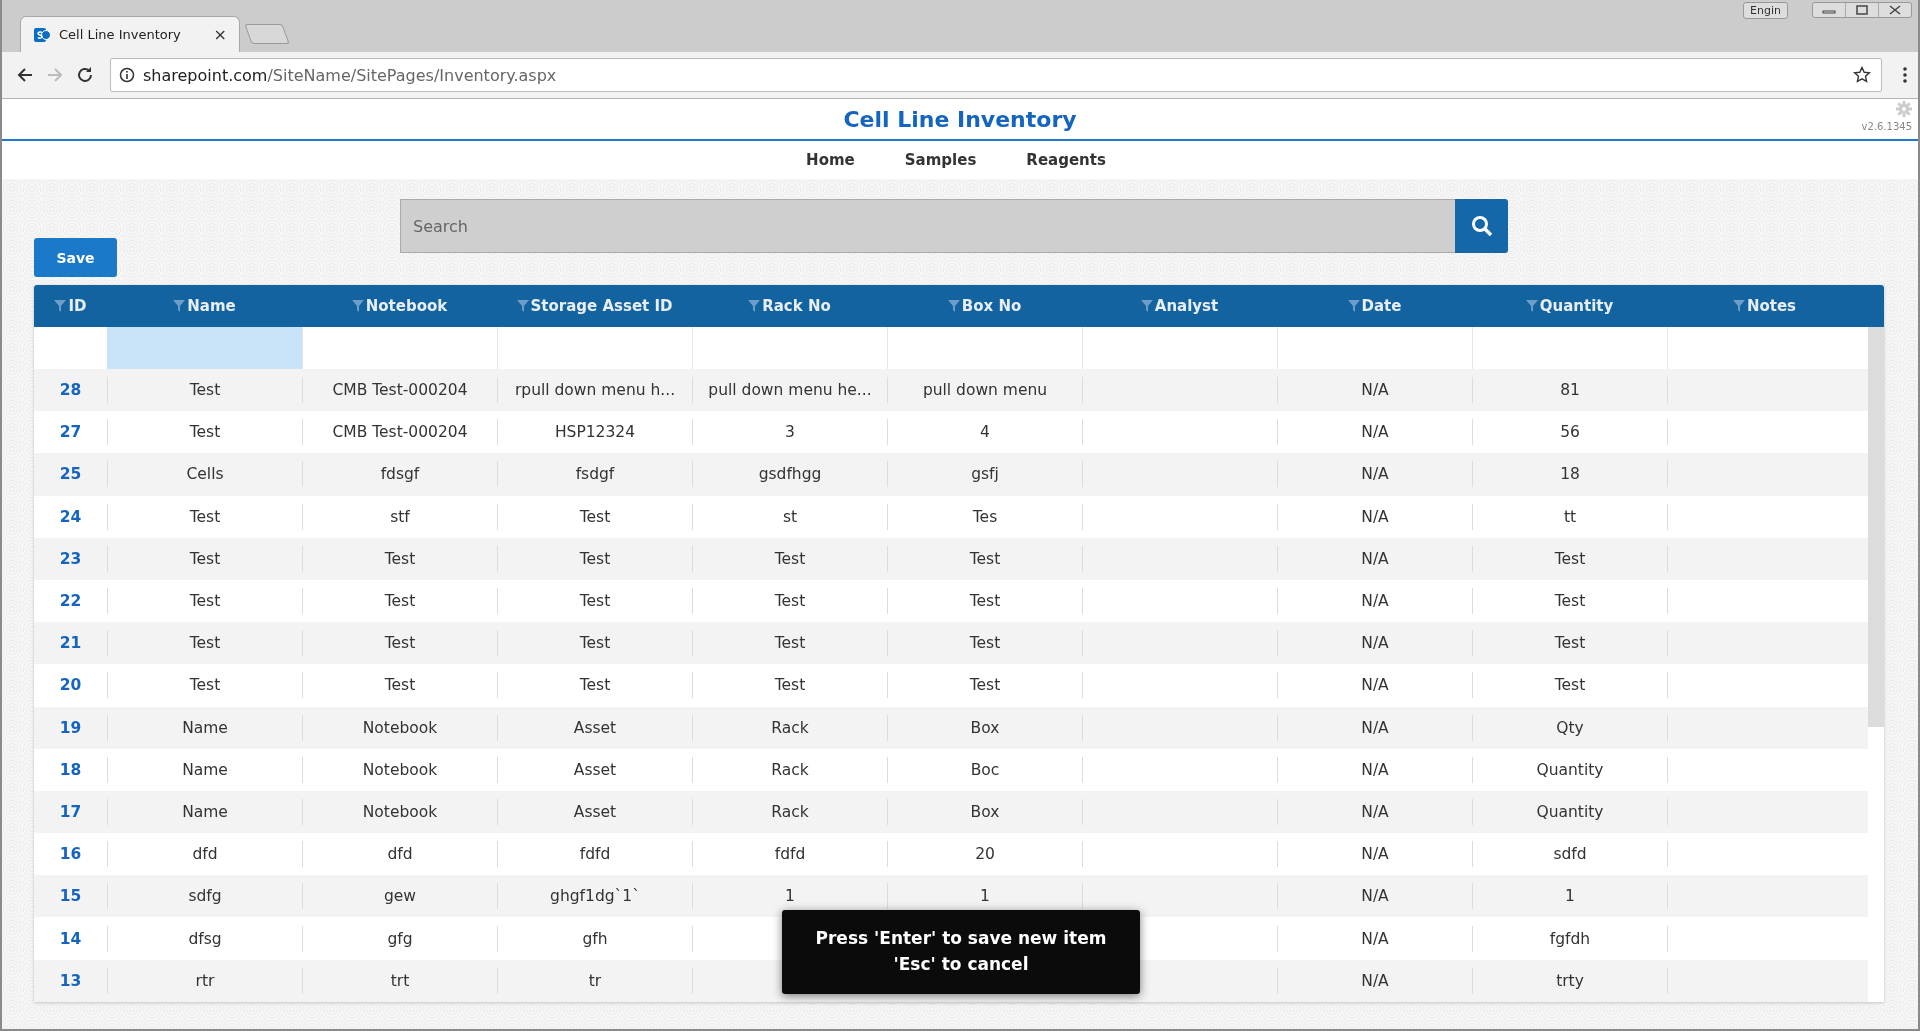  What do you see at coordinates (595, 896) in the screenshot?
I see `table-cell: ghgf1dg`1`` at bounding box center [595, 896].